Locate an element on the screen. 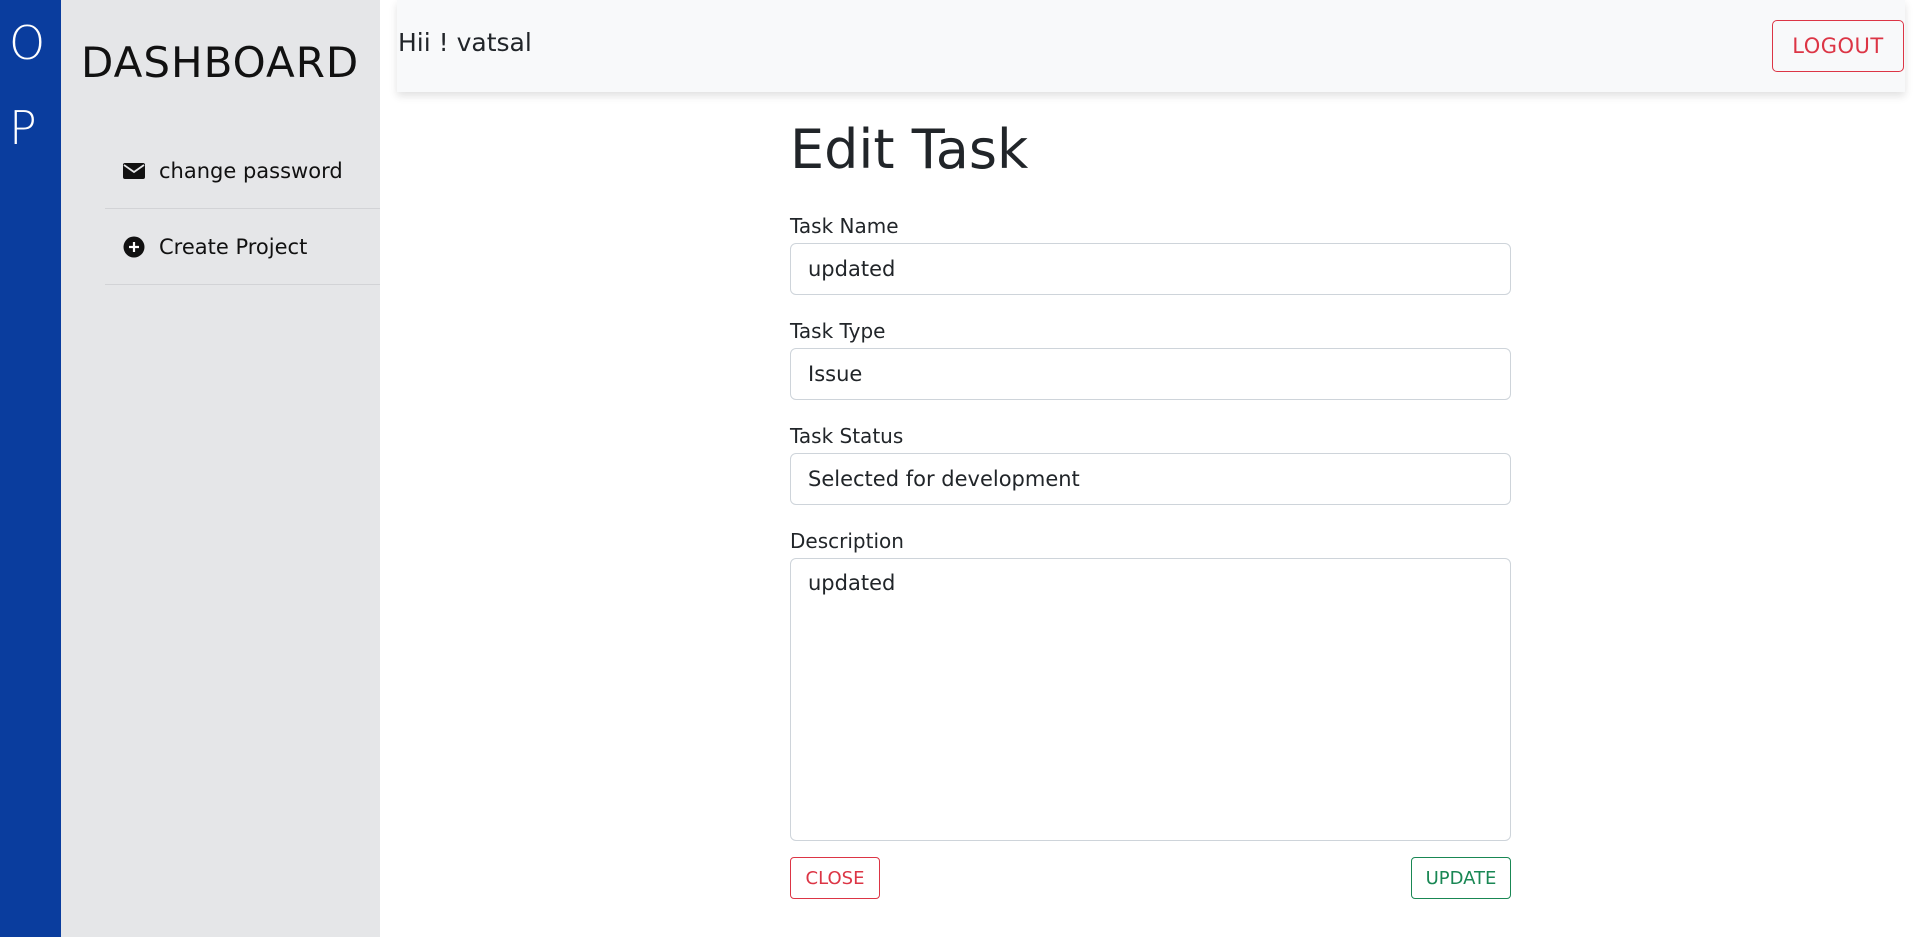 This screenshot has width=1920, height=937. plus-circle-icon is located at coordinates (134, 247).